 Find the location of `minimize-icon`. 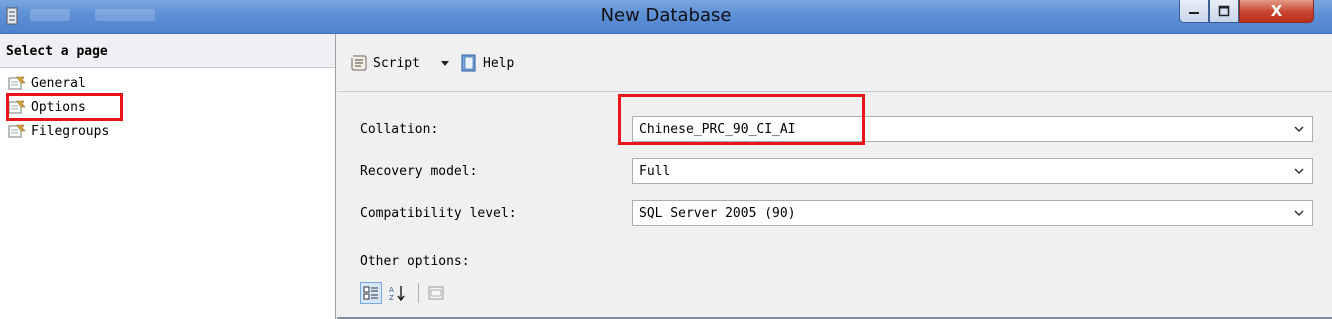

minimize-icon is located at coordinates (1194, 13).